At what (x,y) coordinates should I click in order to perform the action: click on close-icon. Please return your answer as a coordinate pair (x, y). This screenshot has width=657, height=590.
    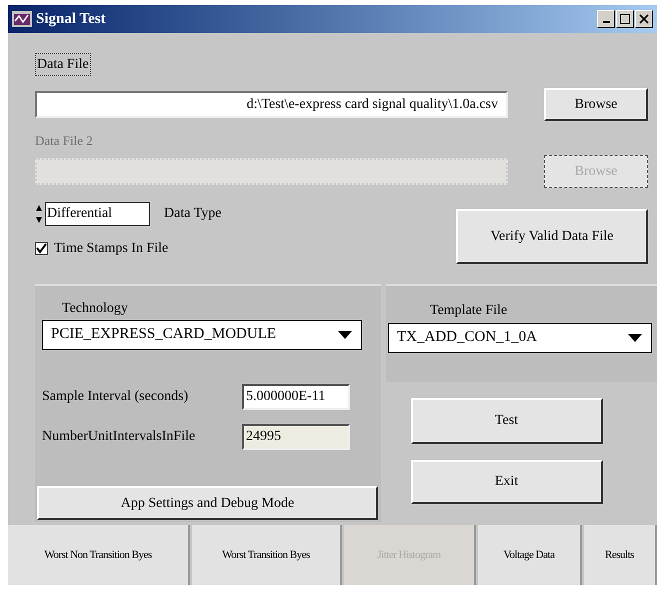
    Looking at the image, I should click on (644, 19).